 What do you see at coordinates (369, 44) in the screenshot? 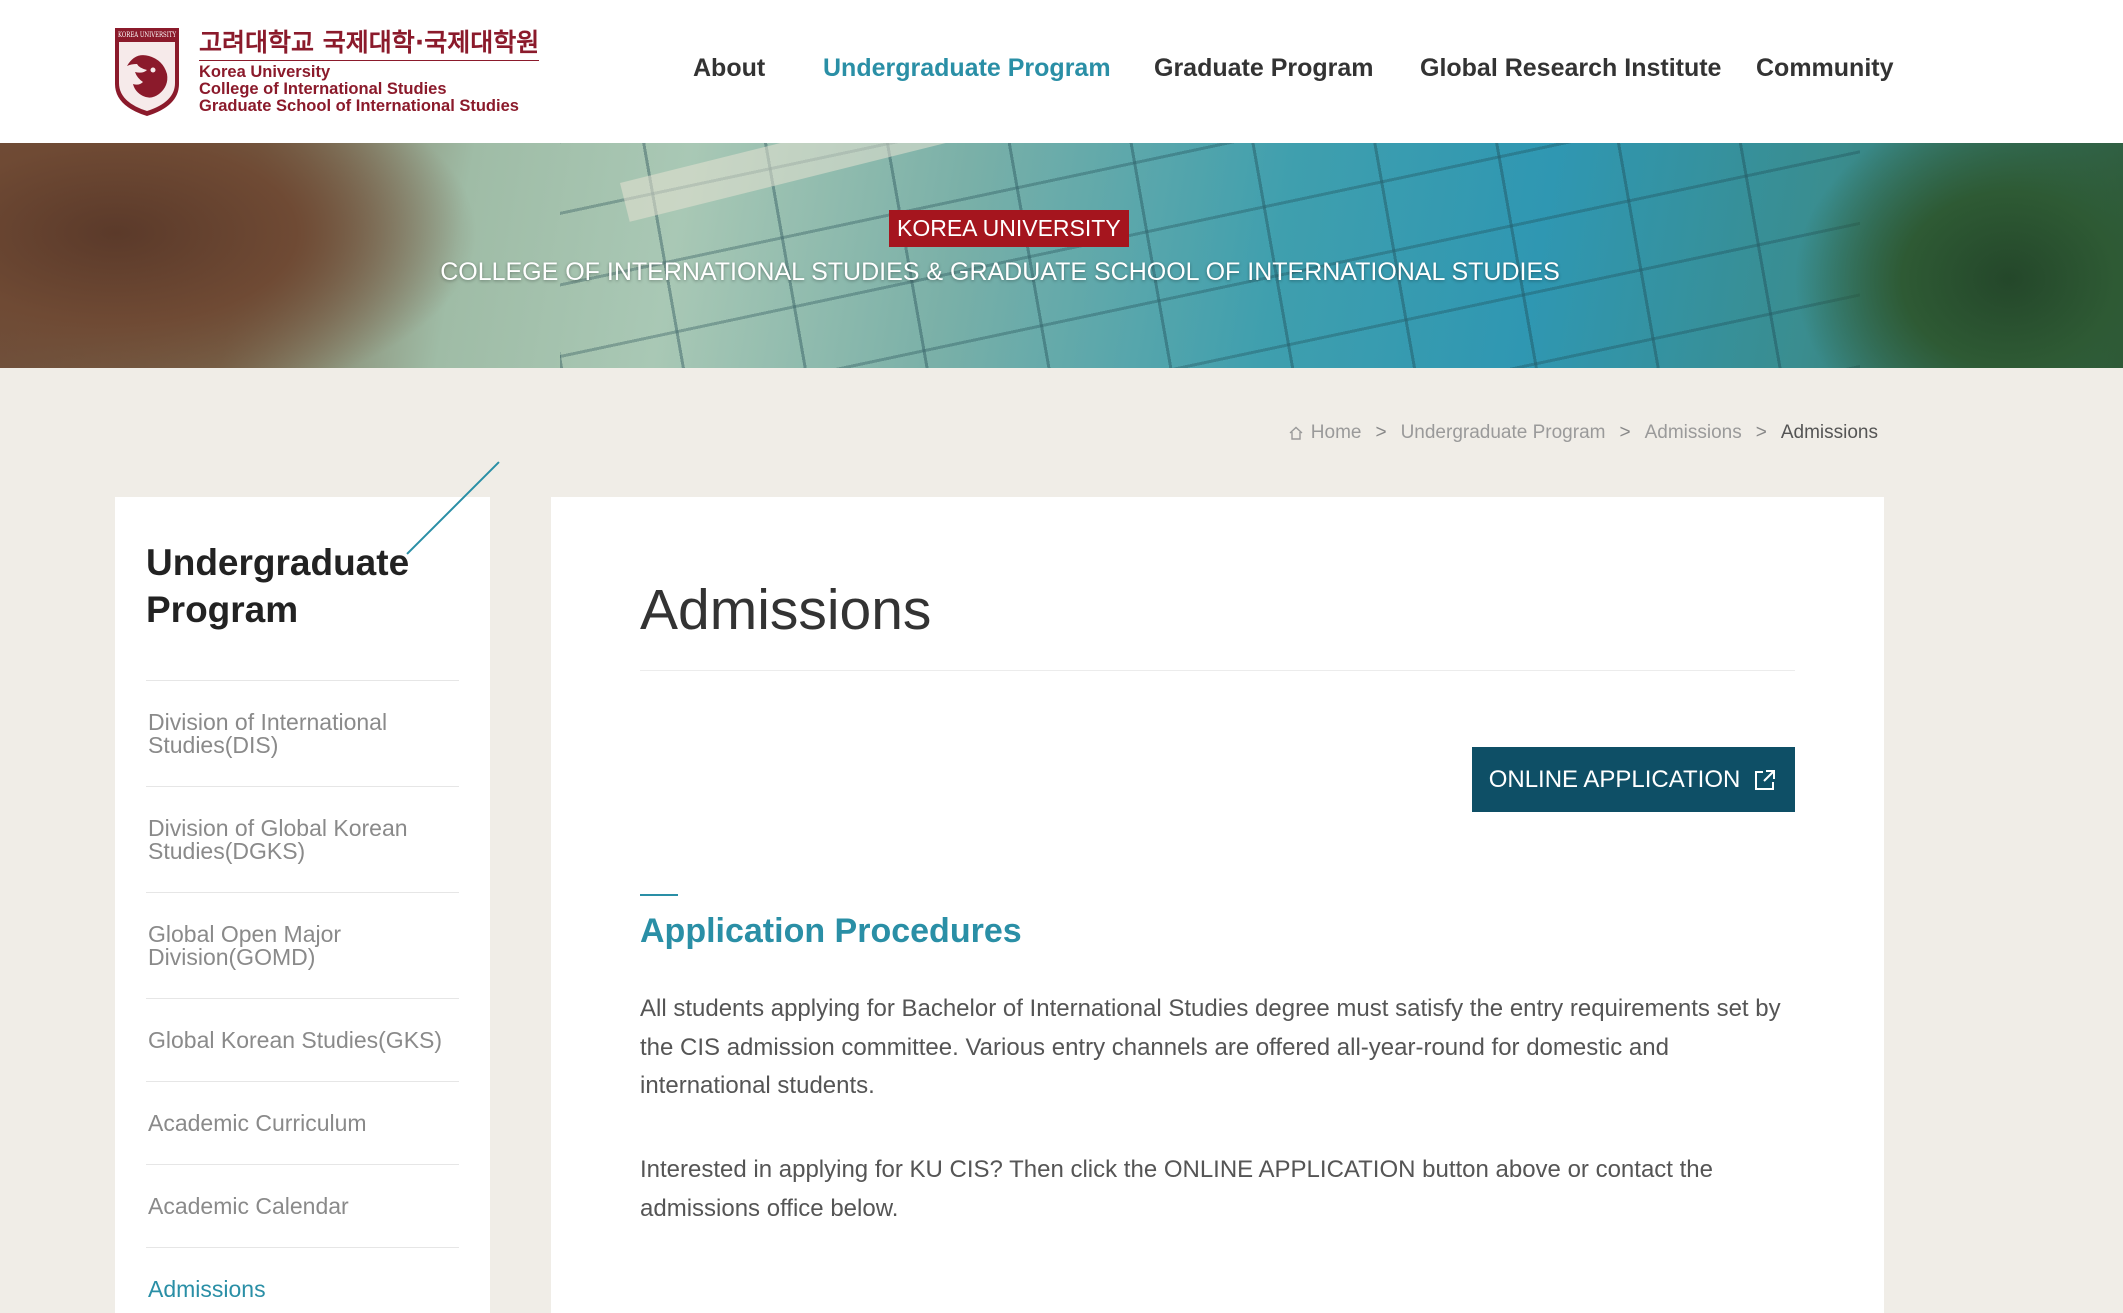
I see `logo-korean-title: 고려대학교 국제대학·국제대학원` at bounding box center [369, 44].